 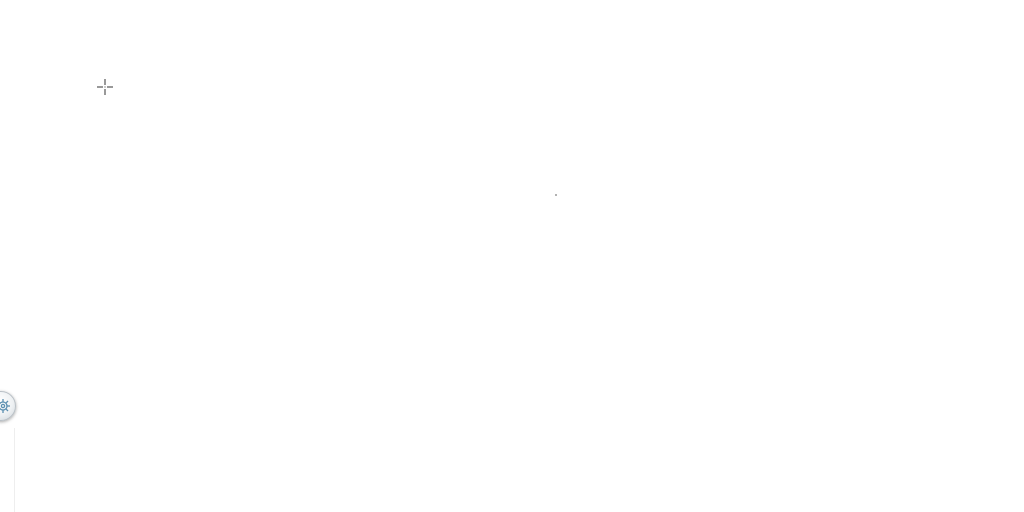 I want to click on settings-float-button, so click(x=8, y=406).